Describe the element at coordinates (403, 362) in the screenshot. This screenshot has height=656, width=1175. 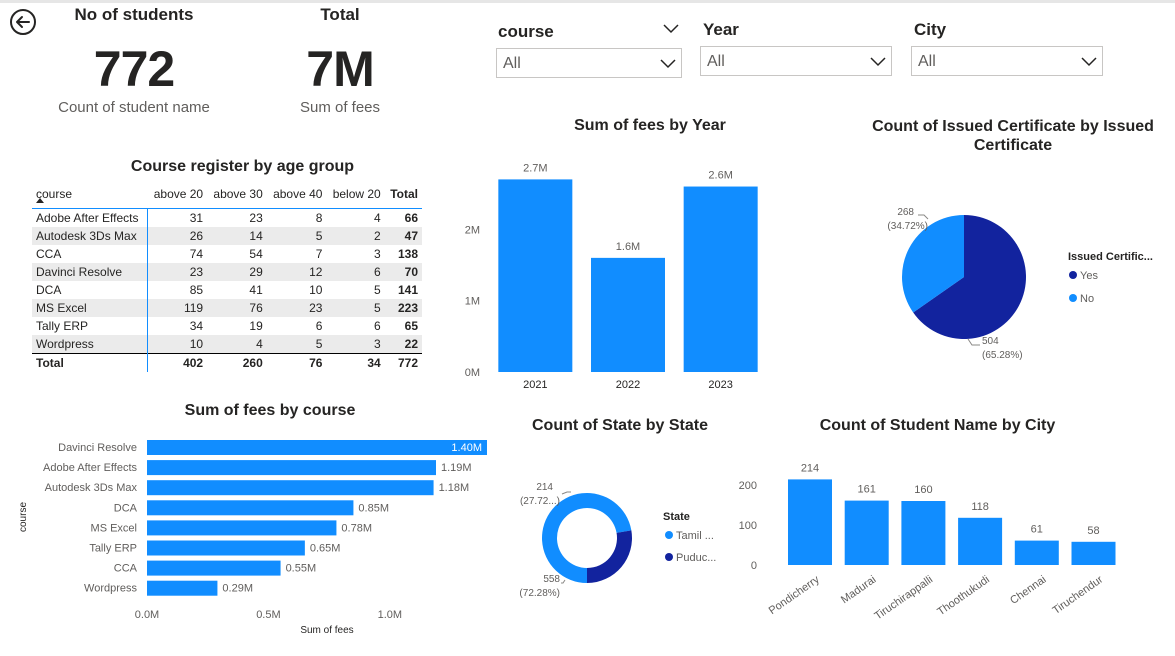
I see `table-cell: 772` at that location.